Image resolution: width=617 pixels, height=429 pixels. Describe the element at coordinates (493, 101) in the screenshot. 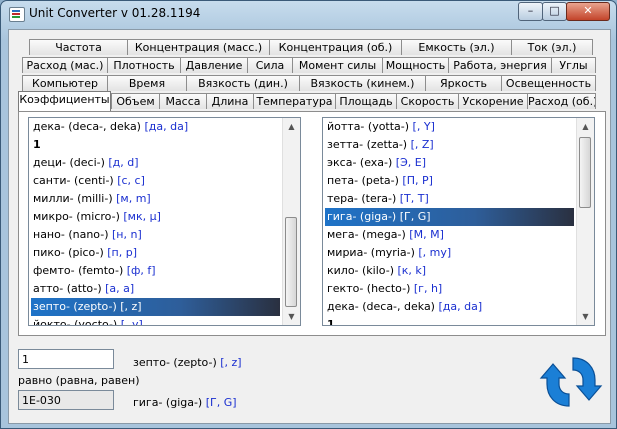

I see `tab-acceleration: Ускорение` at that location.